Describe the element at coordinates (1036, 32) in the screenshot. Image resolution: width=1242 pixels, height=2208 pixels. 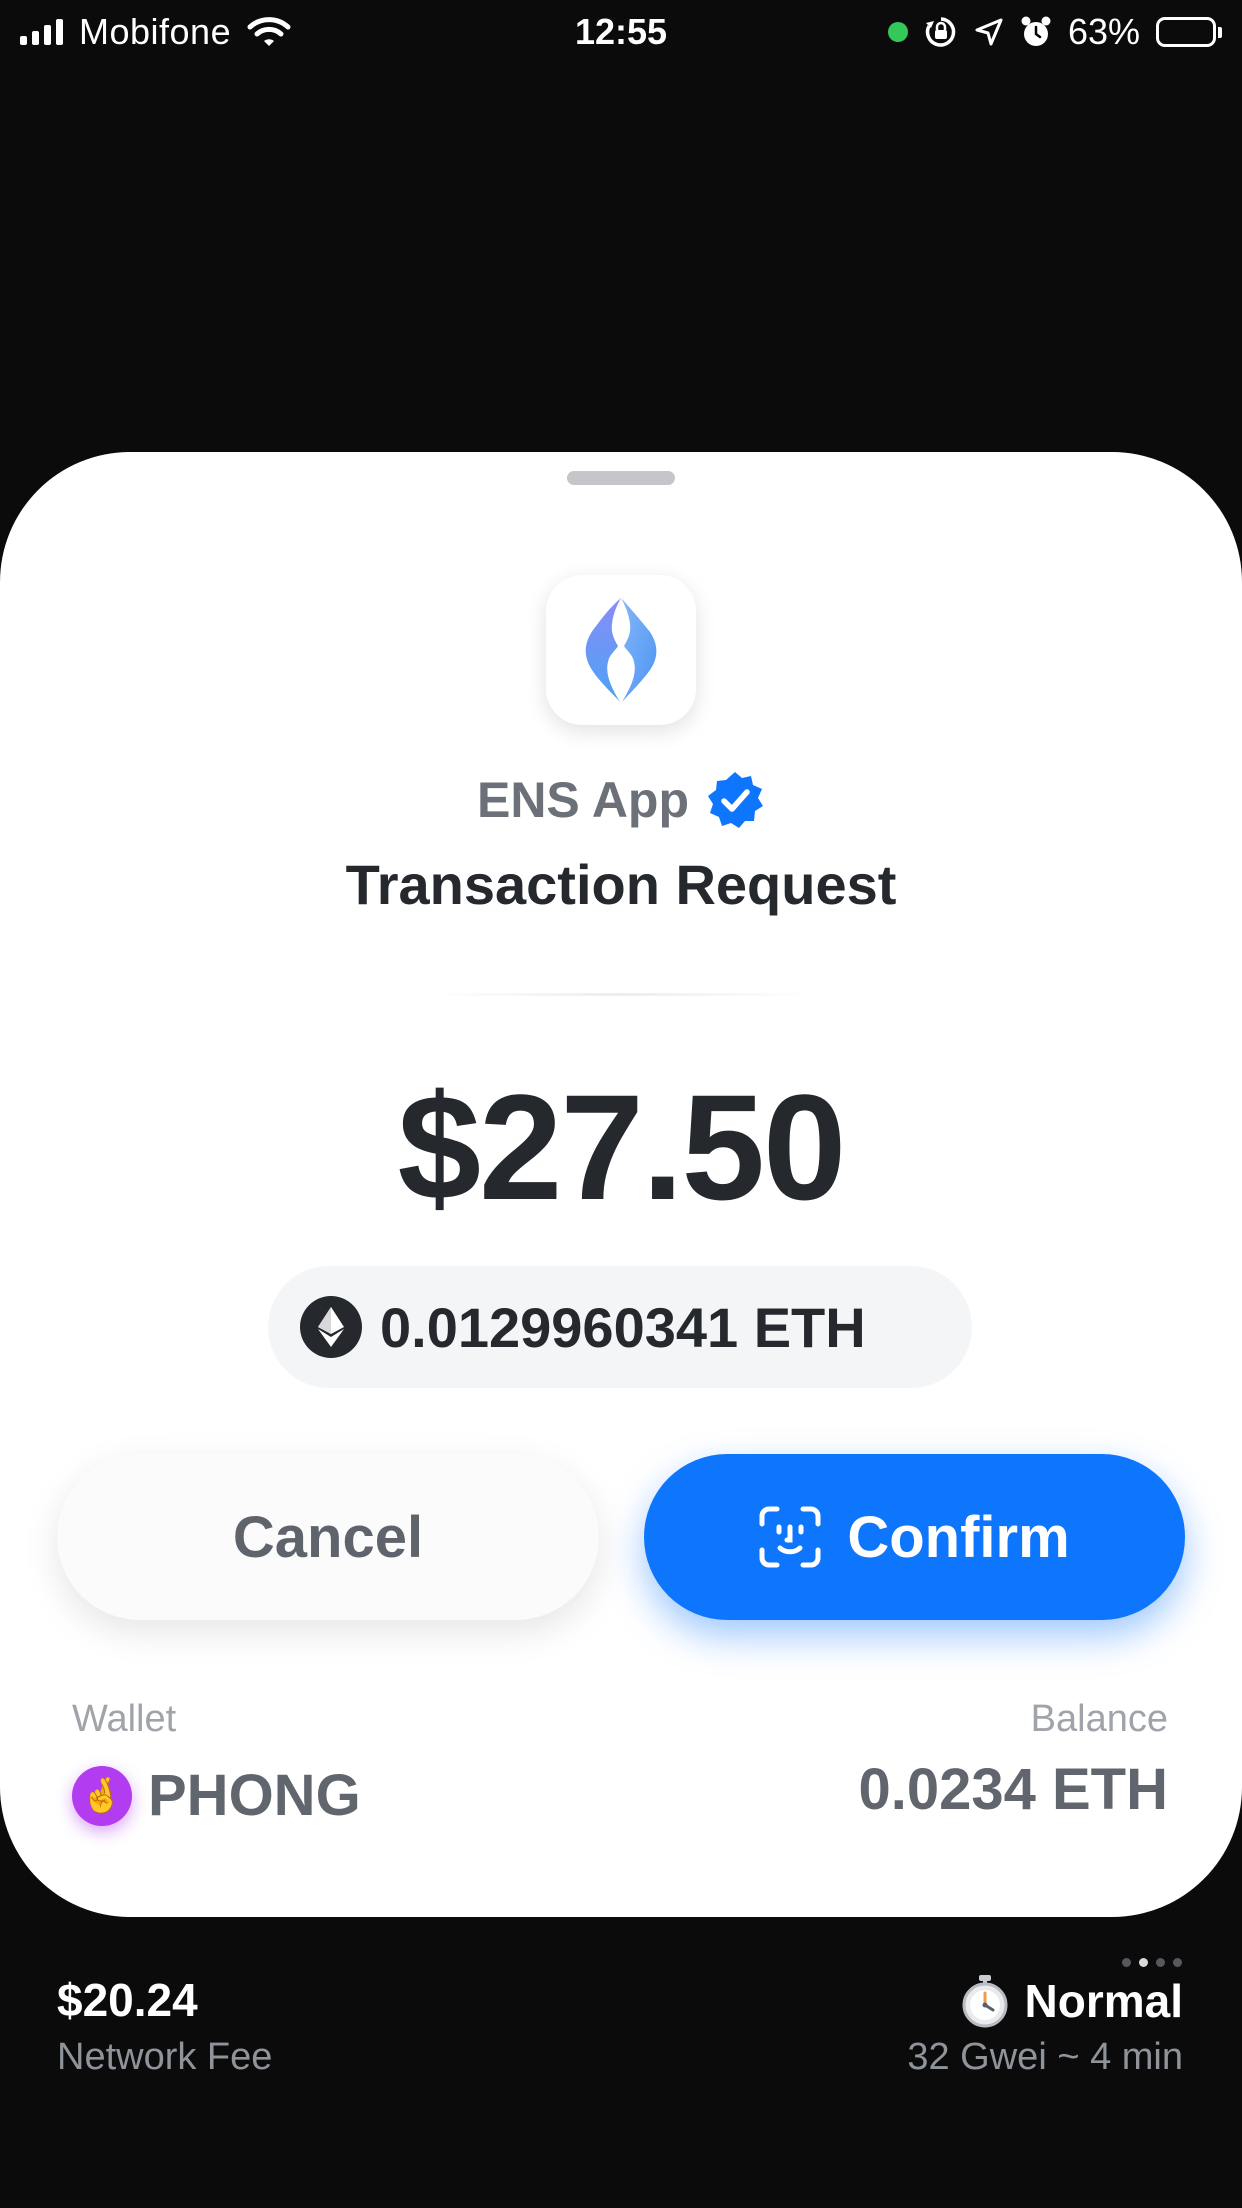
I see `alarm-icon` at that location.